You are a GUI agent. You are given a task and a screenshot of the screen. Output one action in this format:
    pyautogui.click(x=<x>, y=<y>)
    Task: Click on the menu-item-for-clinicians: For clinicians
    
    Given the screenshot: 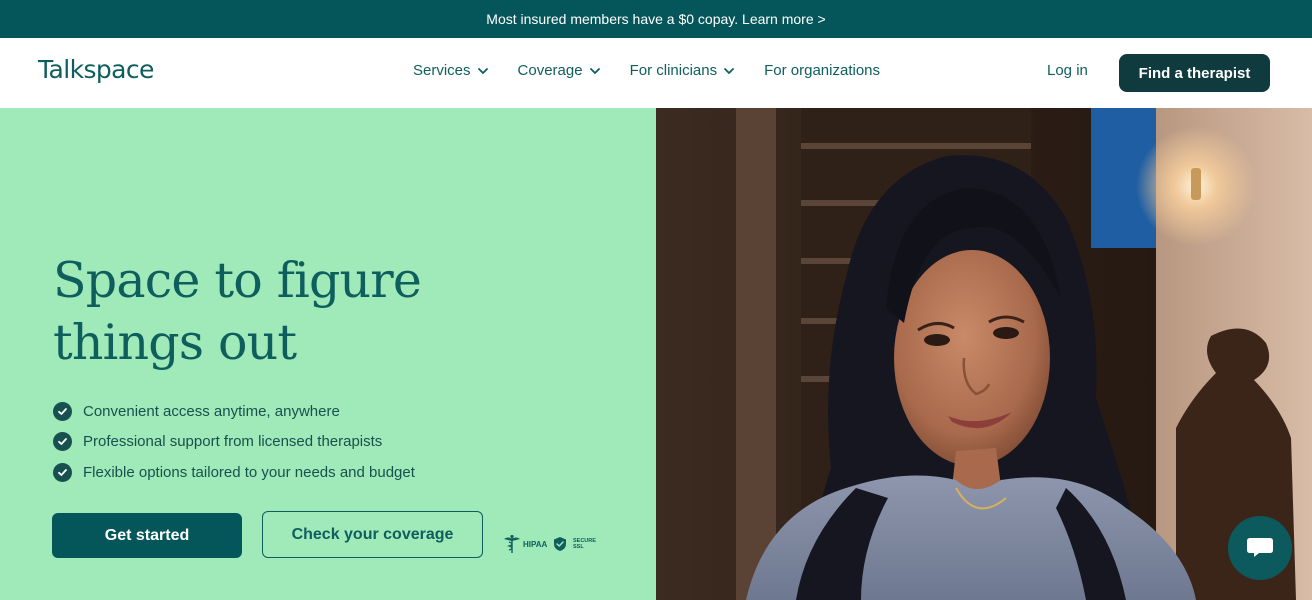 What is the action you would take?
    pyautogui.click(x=683, y=70)
    